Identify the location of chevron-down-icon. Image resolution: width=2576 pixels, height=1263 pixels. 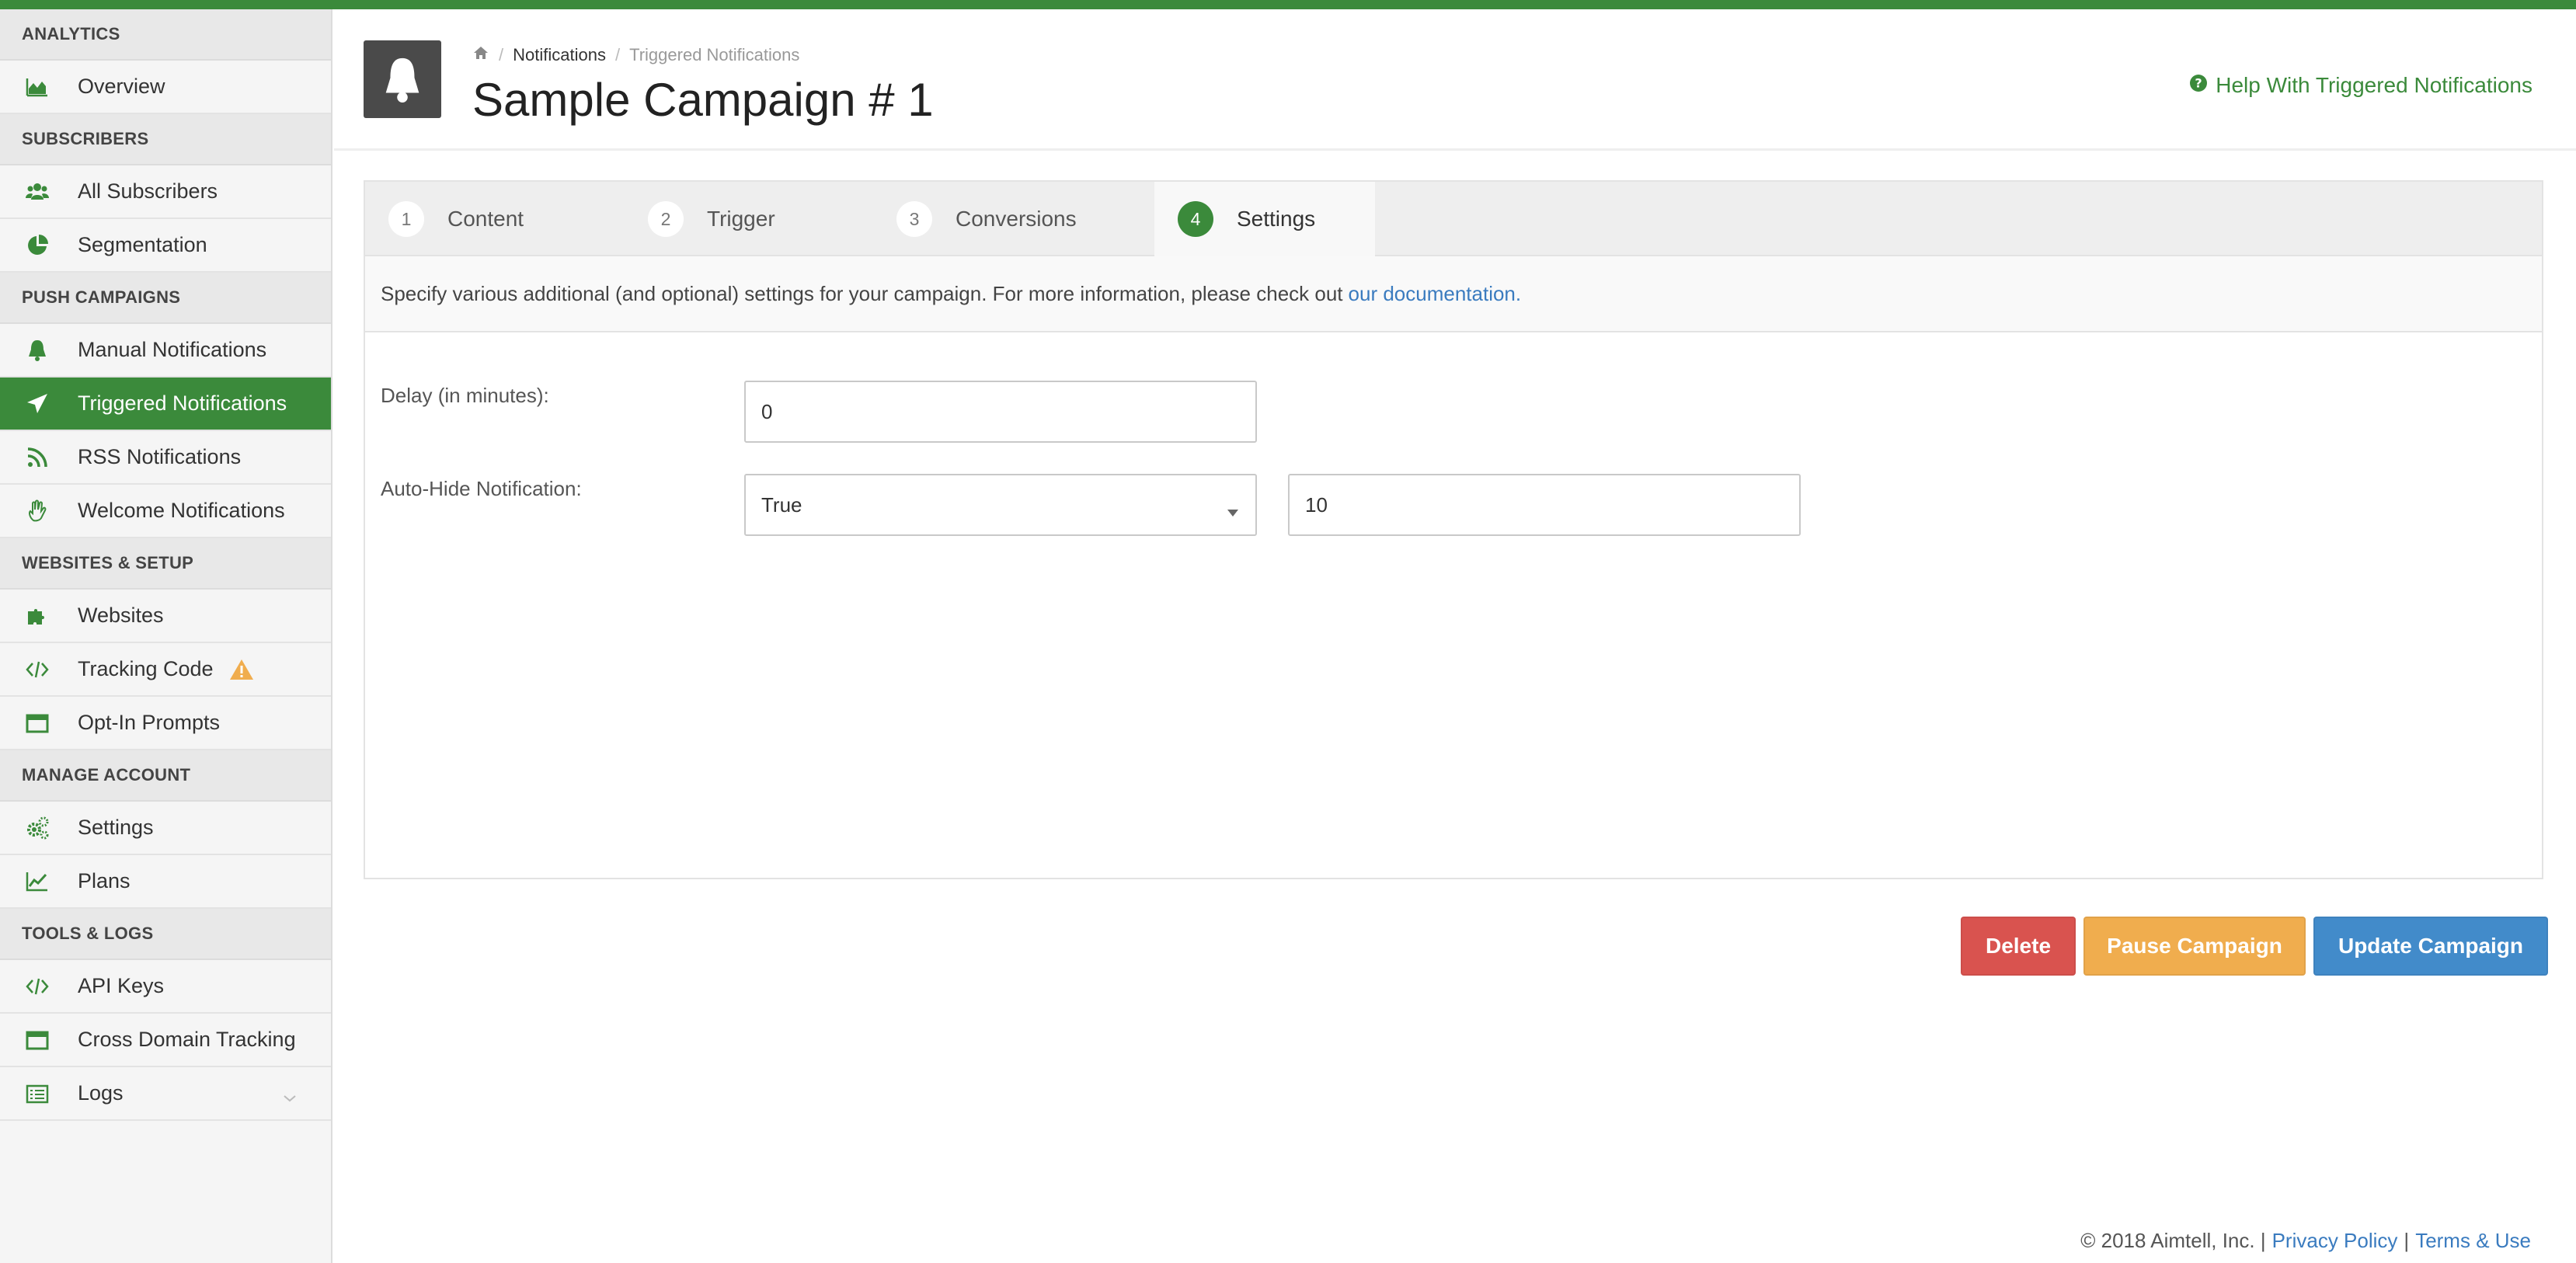
(290, 1096).